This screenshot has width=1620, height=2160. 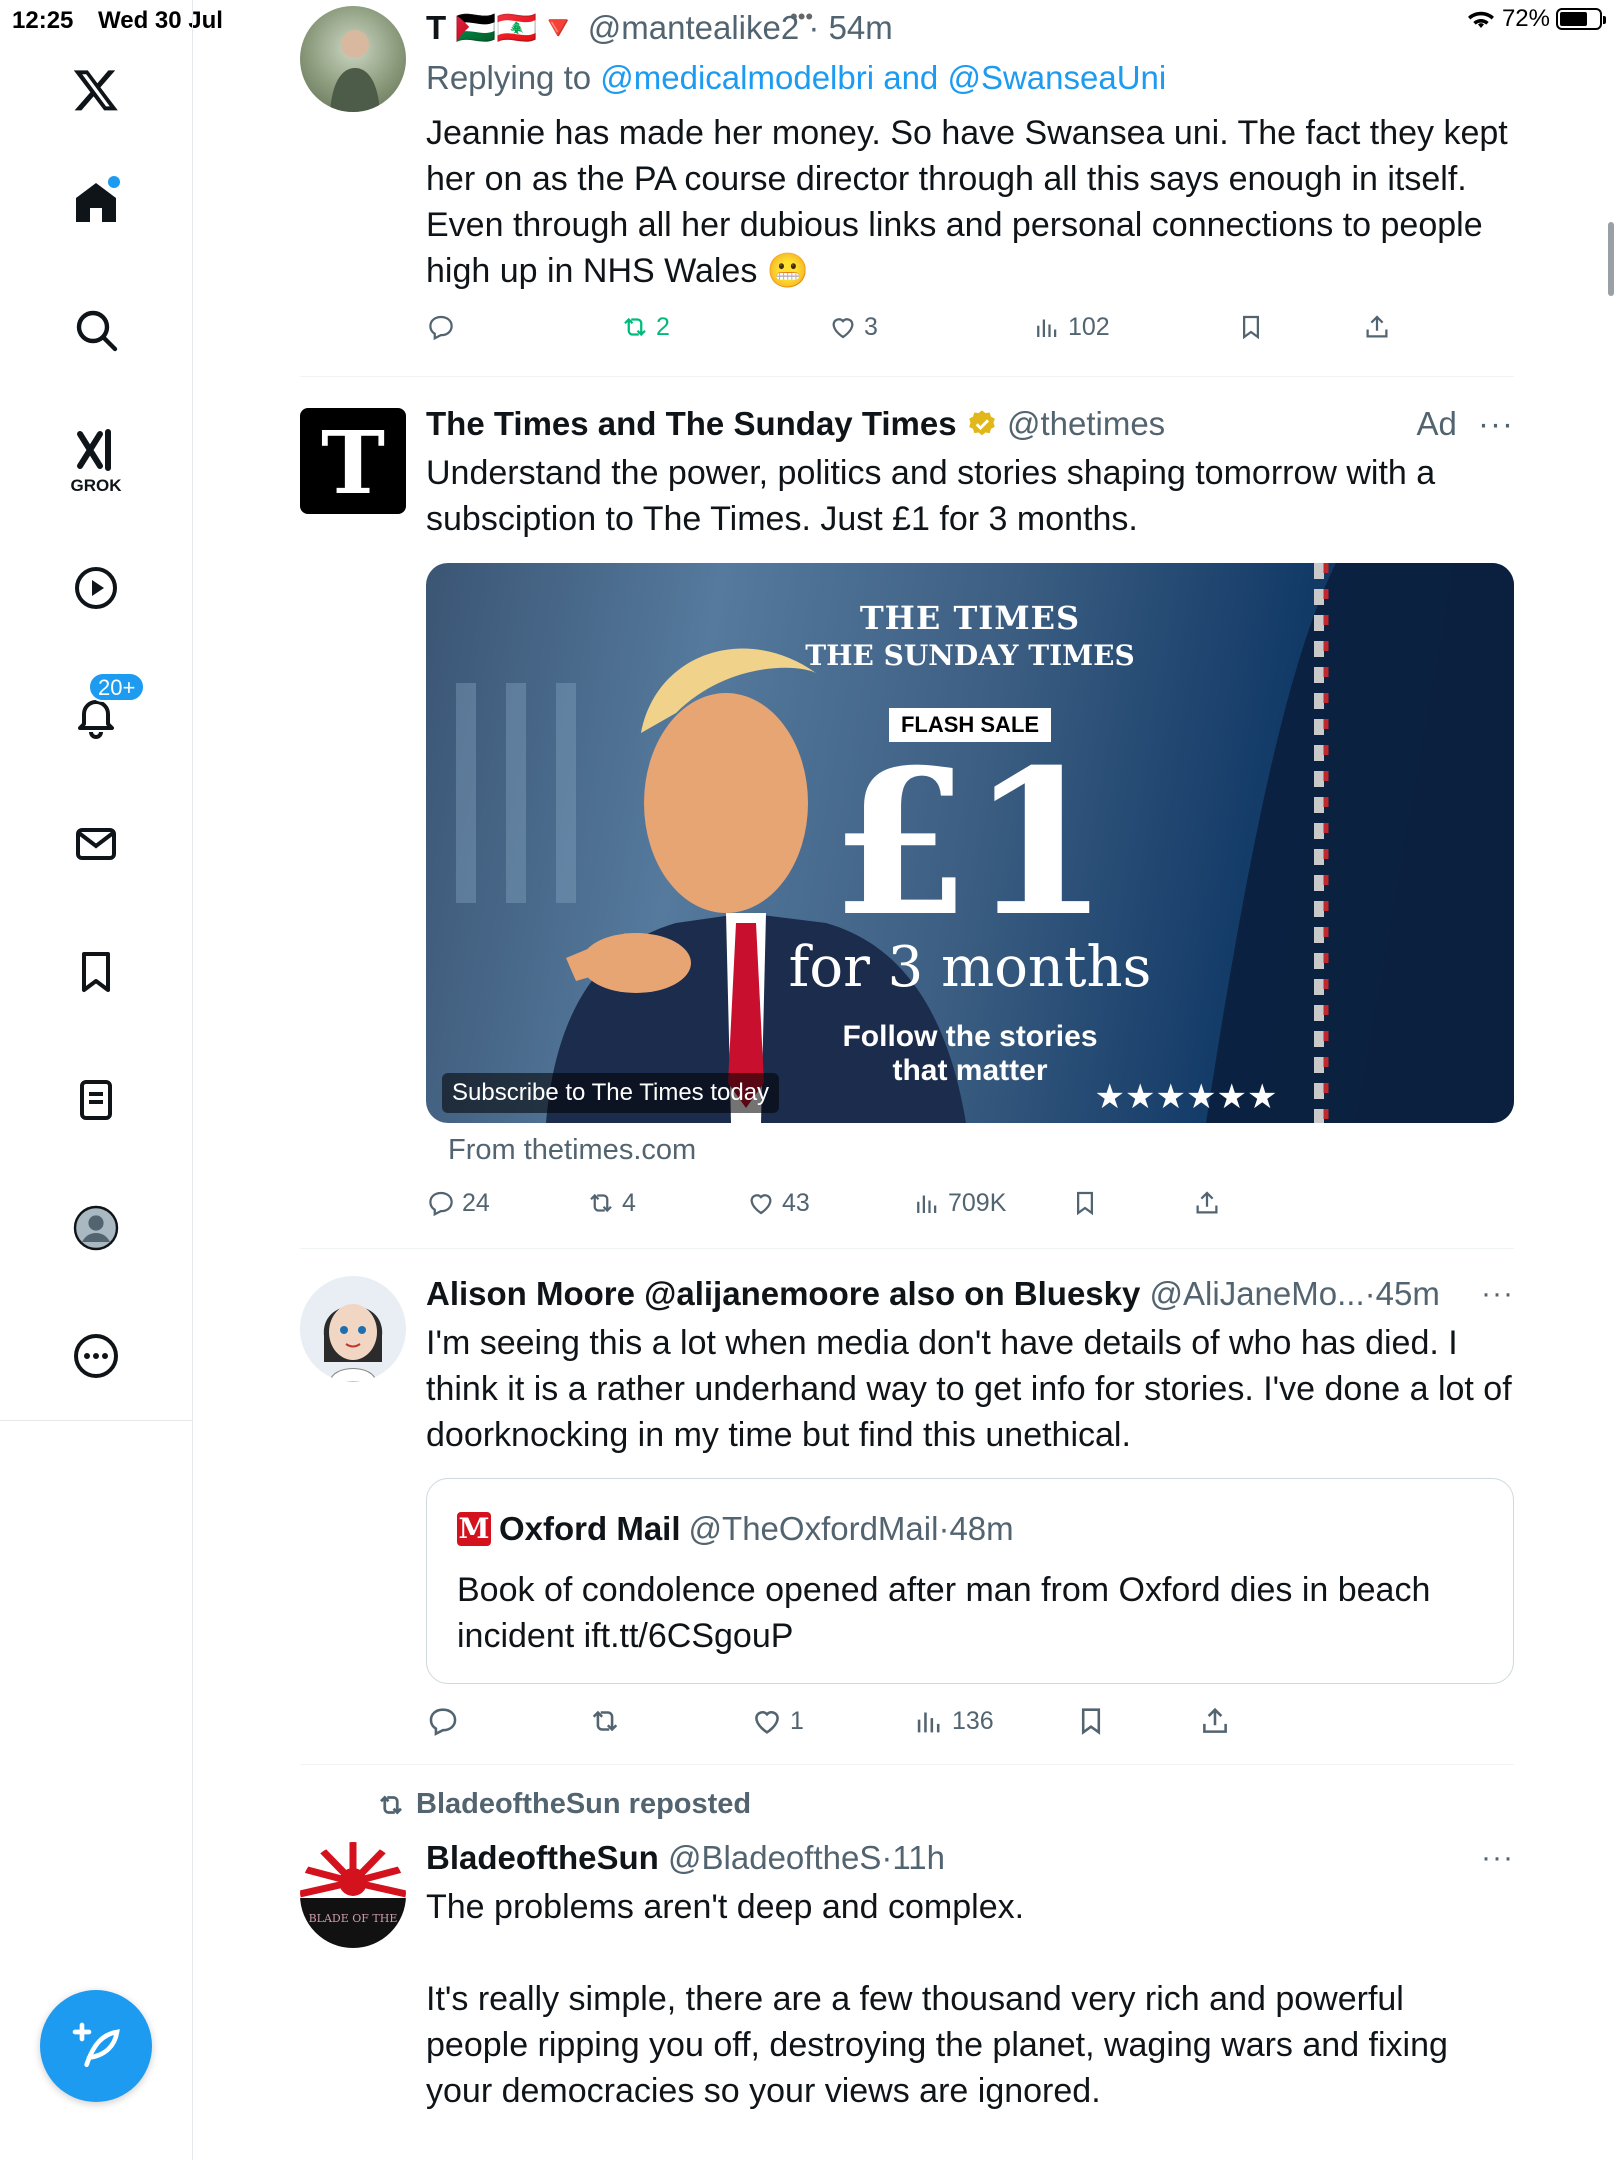 What do you see at coordinates (813, 1528) in the screenshot?
I see `quote-handle-text: @TheOxfordMail` at bounding box center [813, 1528].